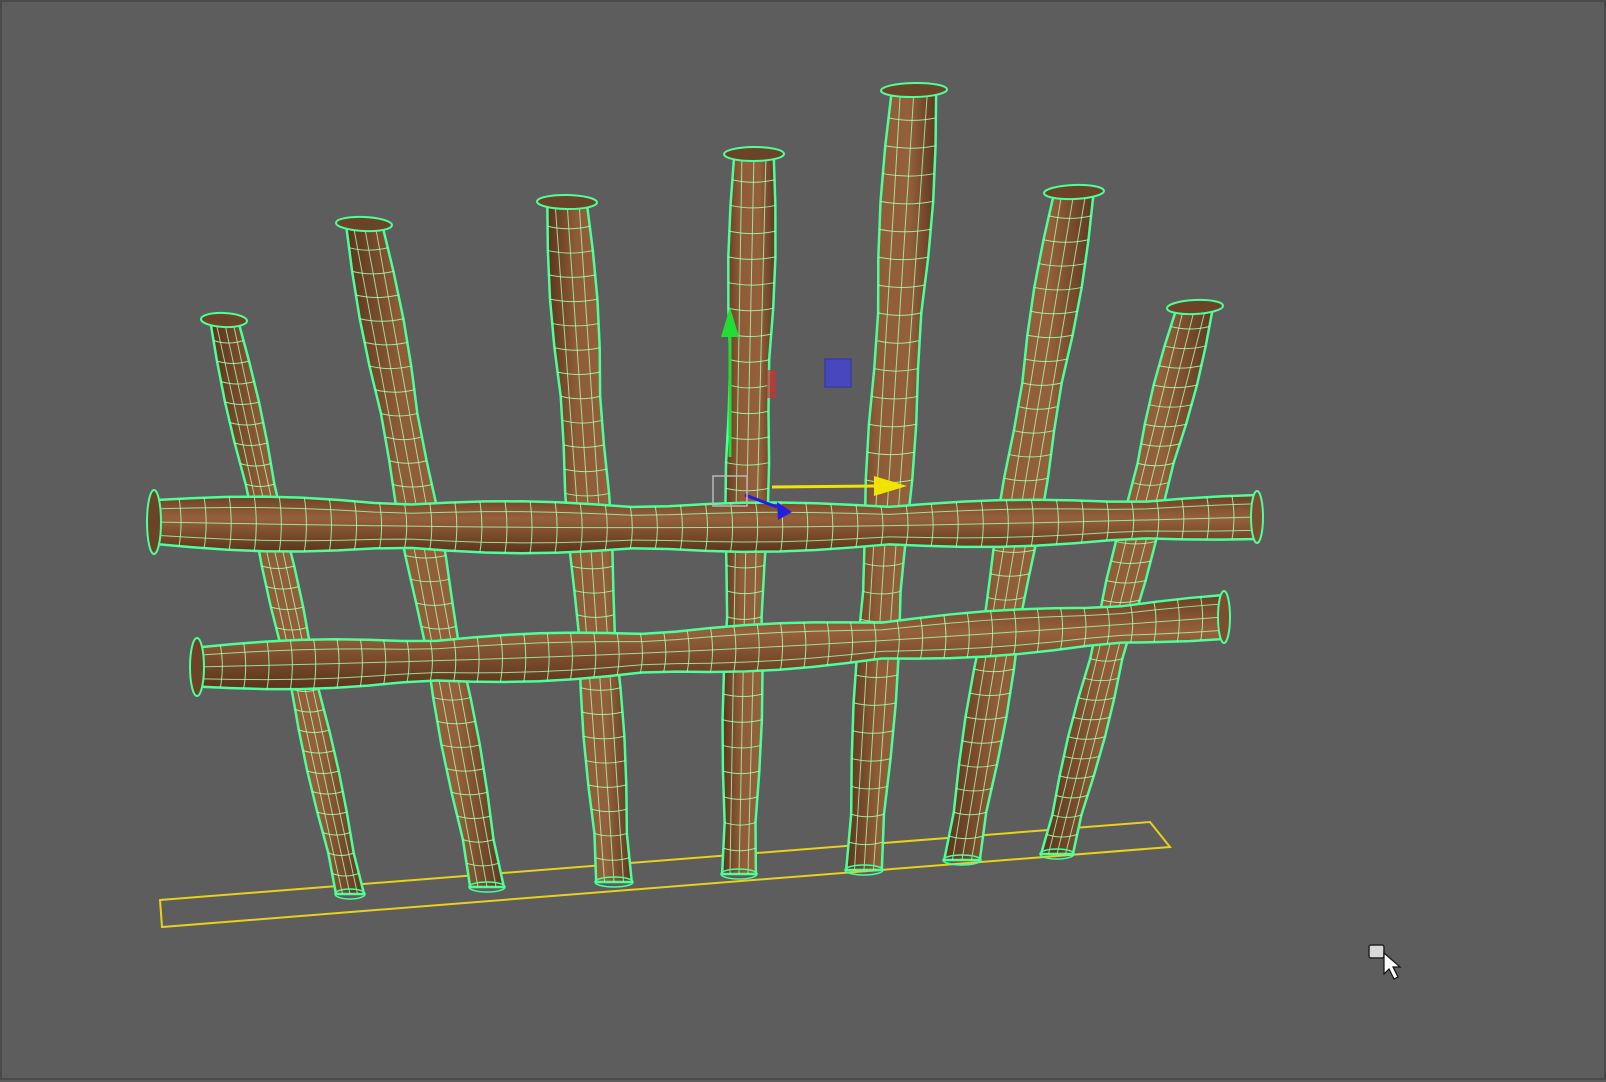  Describe the element at coordinates (1385, 962) in the screenshot. I see `mouse-pointer-icon` at that location.